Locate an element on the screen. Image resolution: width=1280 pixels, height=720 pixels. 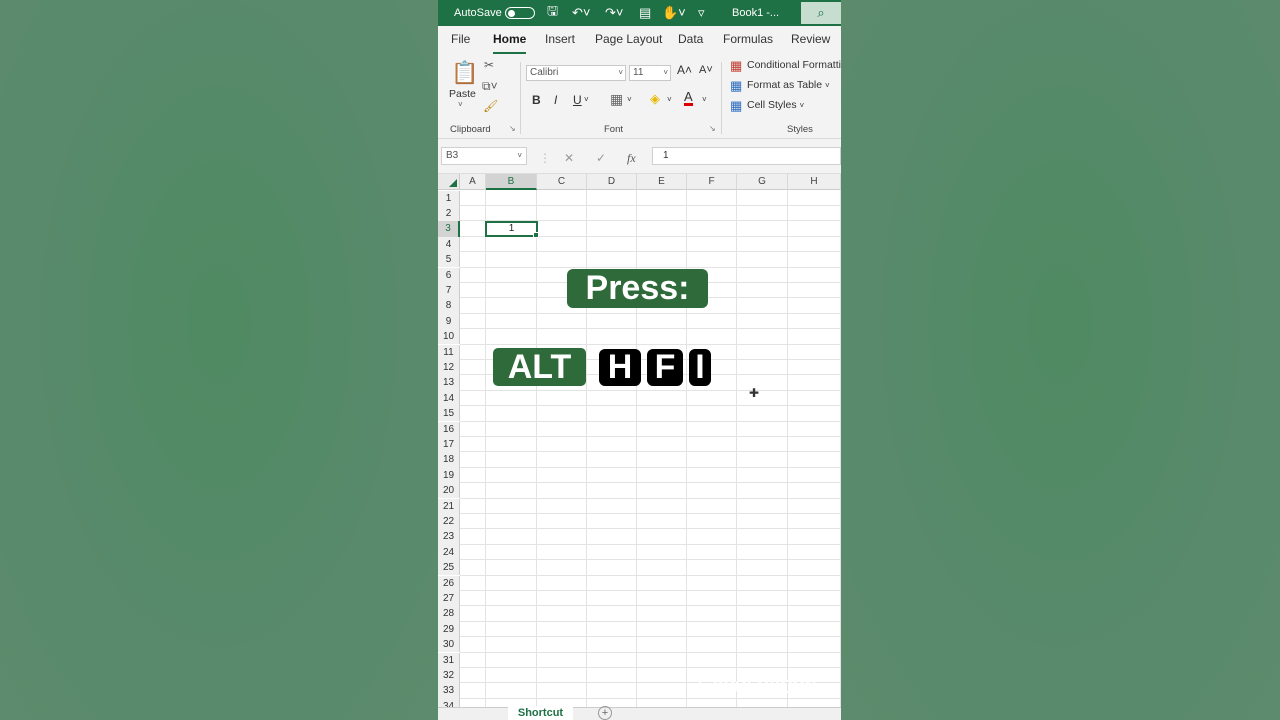
row-header-25: 25 is located at coordinates (449, 568).